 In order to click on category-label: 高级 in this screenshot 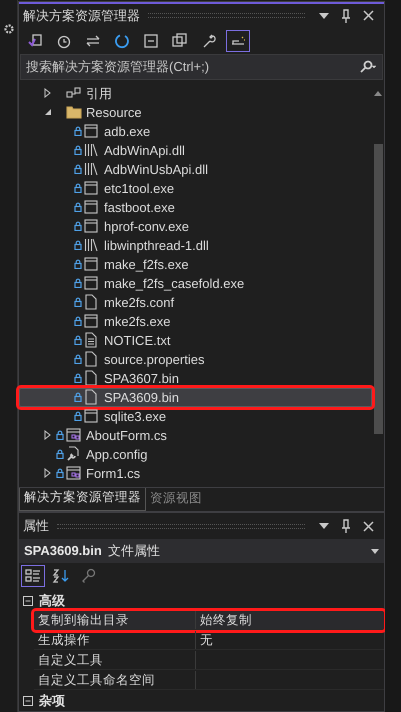, I will do `click(52, 601)`.